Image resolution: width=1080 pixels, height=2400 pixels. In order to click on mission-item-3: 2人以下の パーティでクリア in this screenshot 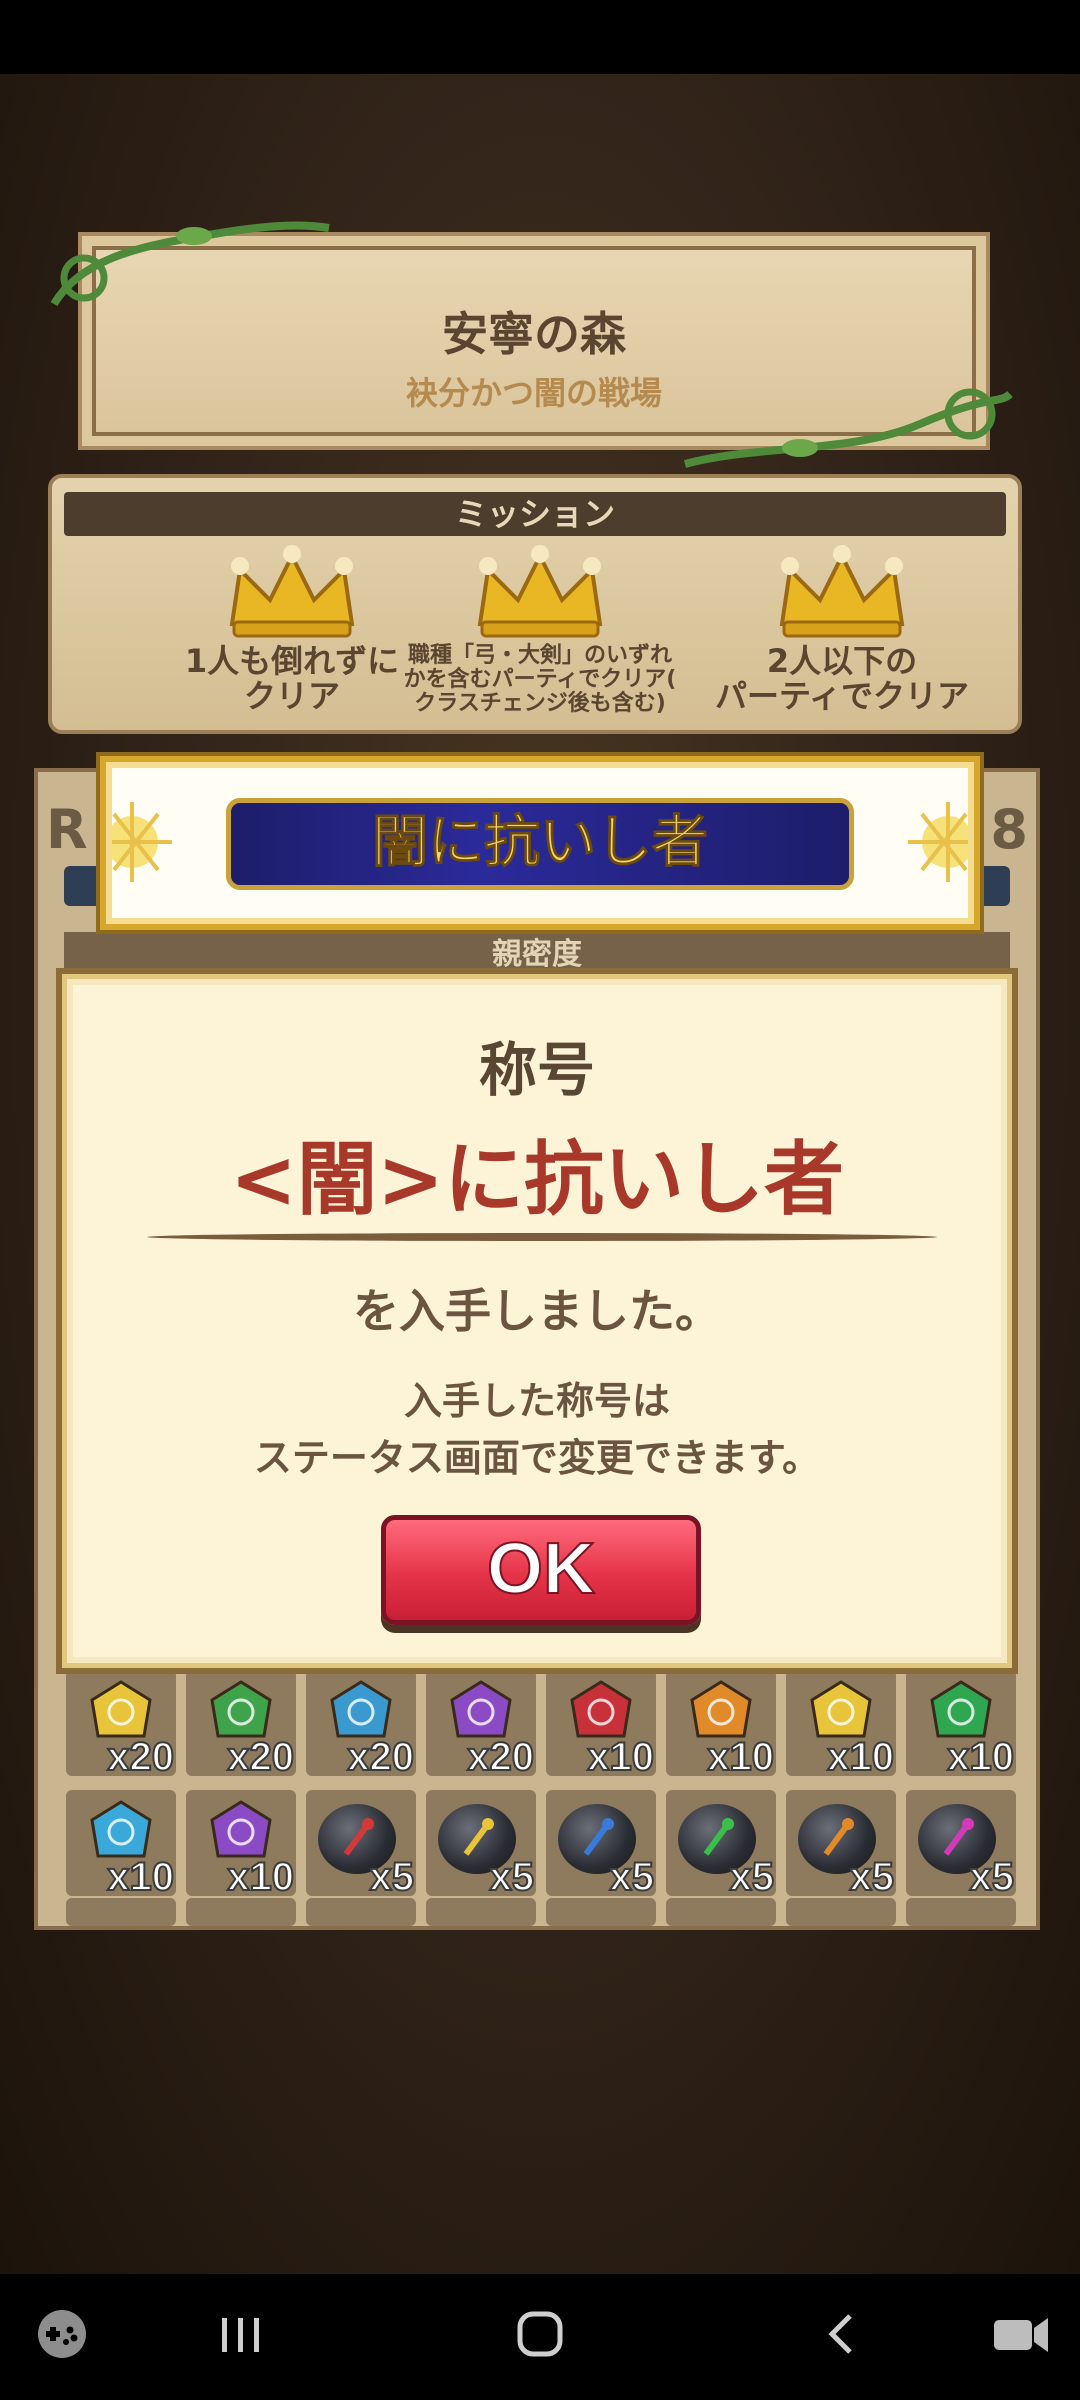, I will do `click(842, 629)`.